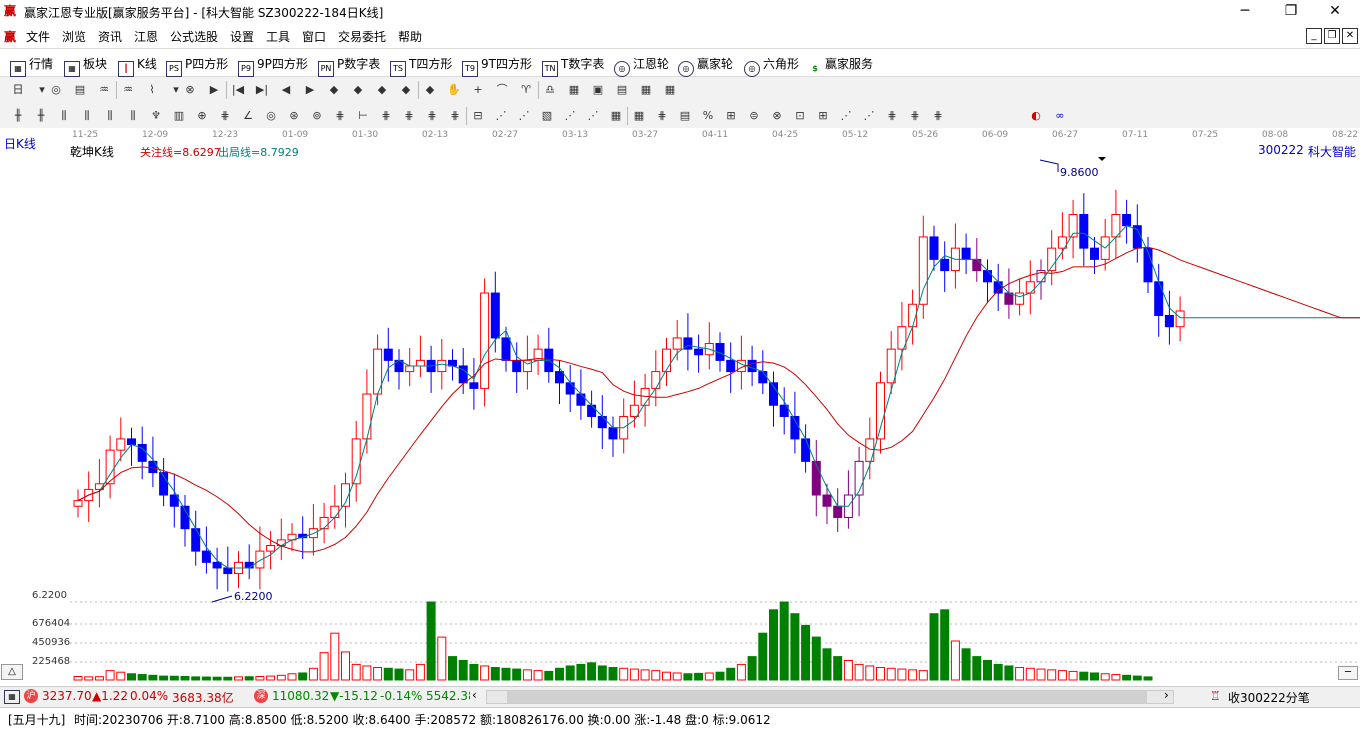 The width and height of the screenshot is (1360, 736). What do you see at coordinates (363, 116) in the screenshot?
I see `draw-tool-16-icon: ⊢` at bounding box center [363, 116].